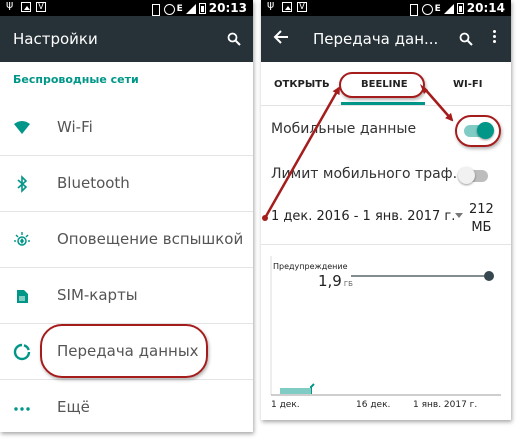 The width and height of the screenshot is (523, 441). I want to click on settings-item-label: Wi-Fi, so click(75, 127).